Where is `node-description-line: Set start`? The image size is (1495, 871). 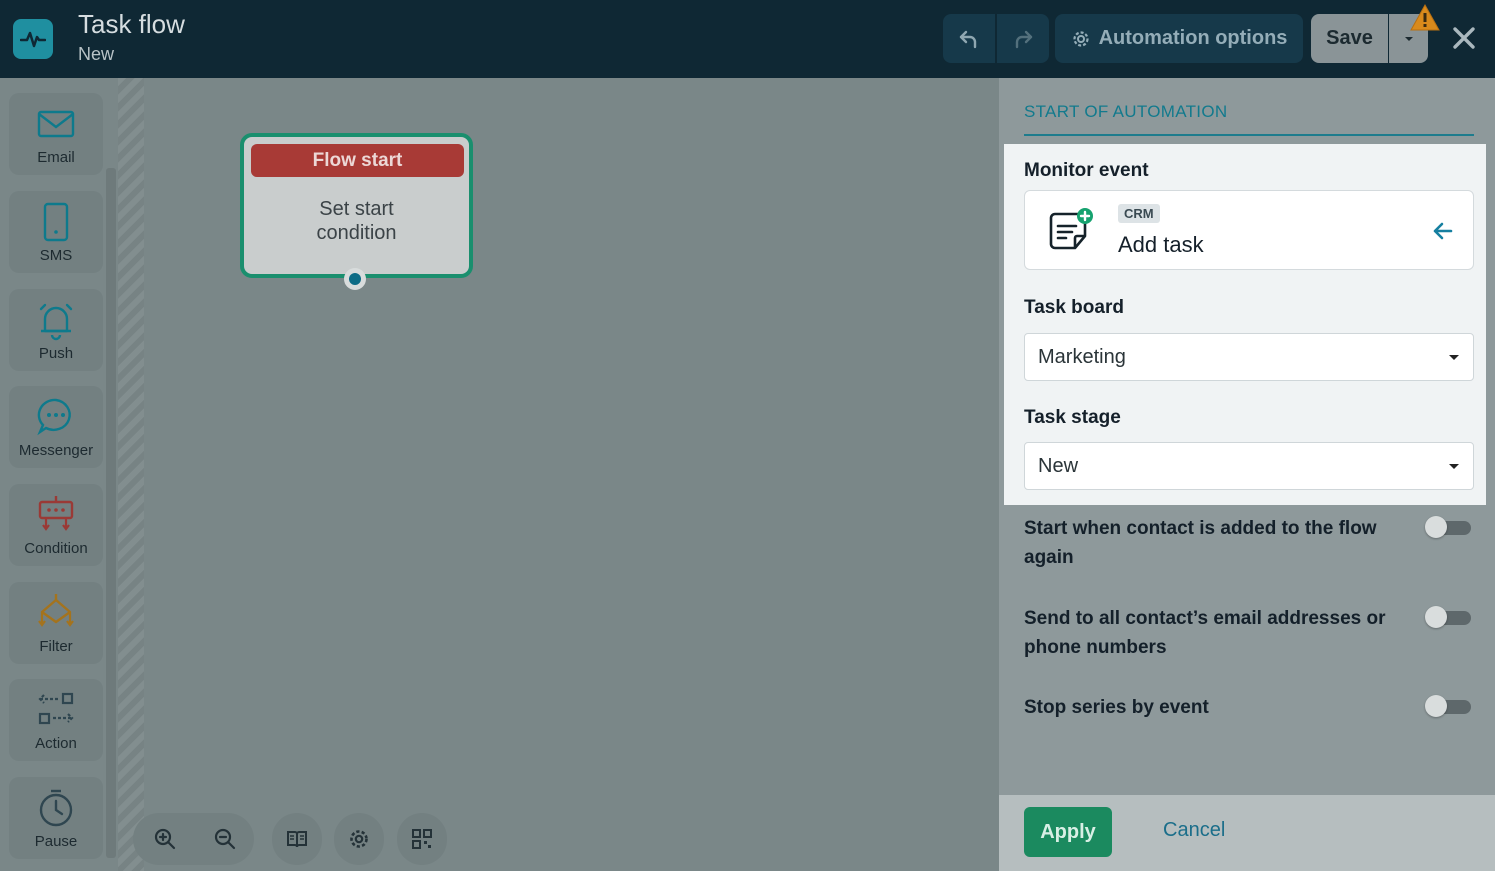
node-description-line: Set start is located at coordinates (356, 209).